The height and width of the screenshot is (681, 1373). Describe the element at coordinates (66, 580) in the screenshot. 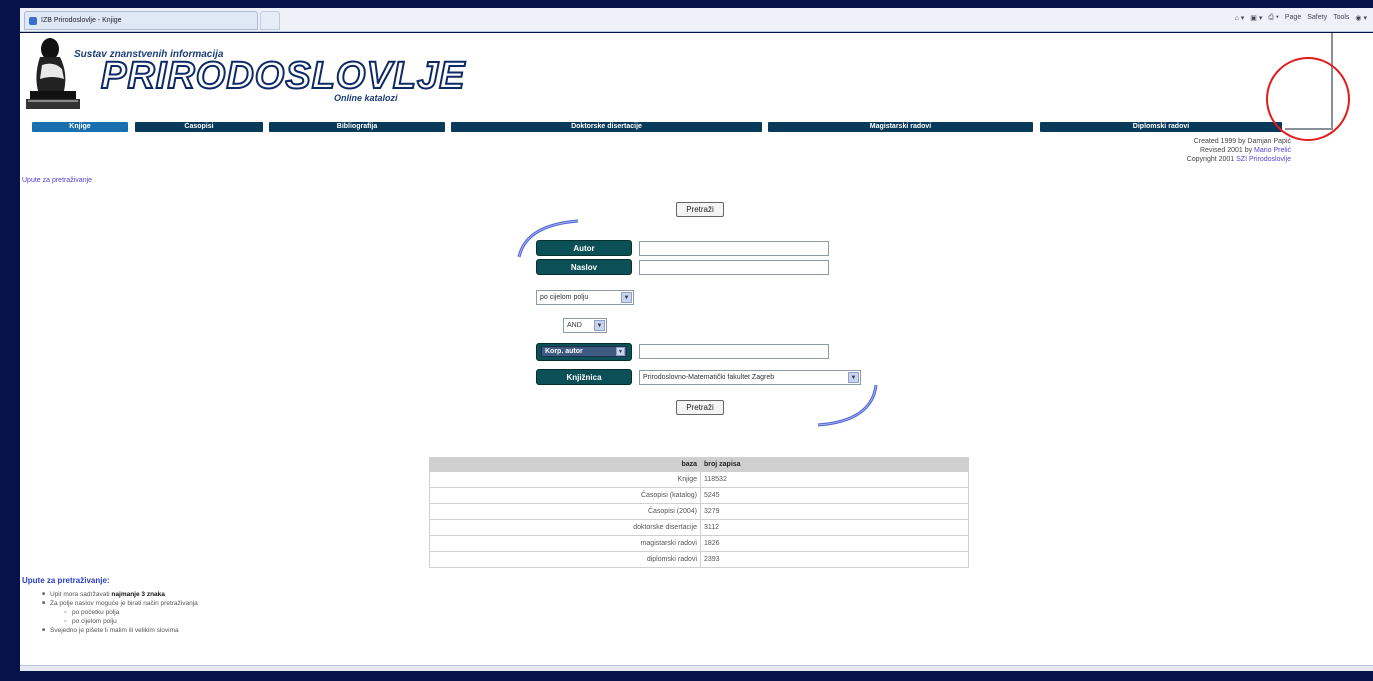

I see `instructions-title: Upute za pretraživanje:` at that location.